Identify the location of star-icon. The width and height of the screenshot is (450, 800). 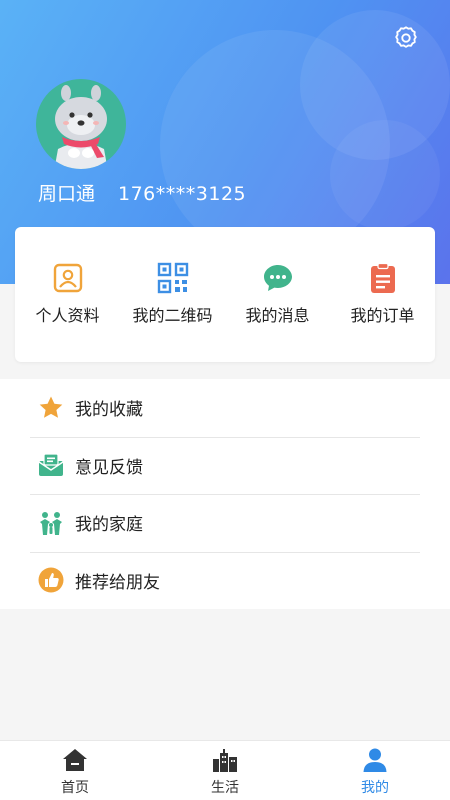
(51, 407).